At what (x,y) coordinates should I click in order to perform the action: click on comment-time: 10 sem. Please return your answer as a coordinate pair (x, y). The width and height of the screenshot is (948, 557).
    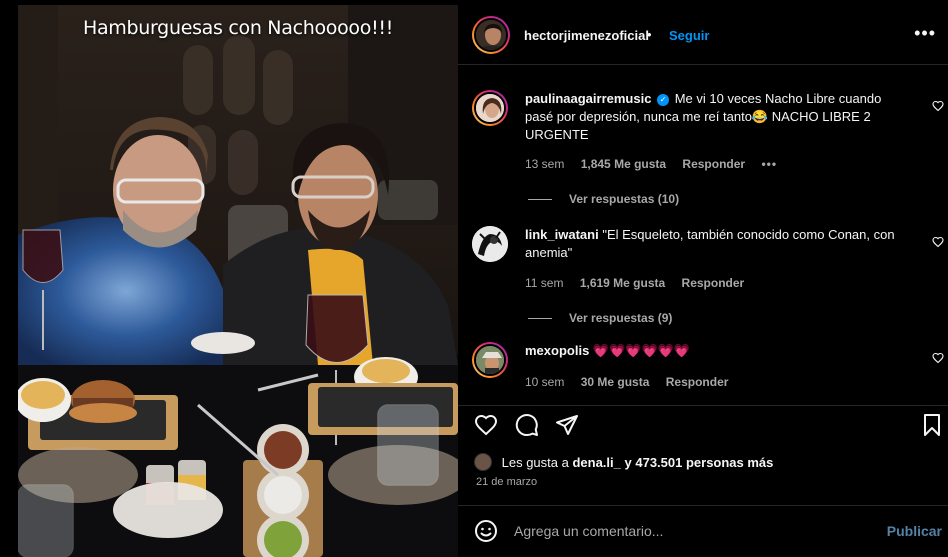
    Looking at the image, I should click on (545, 382).